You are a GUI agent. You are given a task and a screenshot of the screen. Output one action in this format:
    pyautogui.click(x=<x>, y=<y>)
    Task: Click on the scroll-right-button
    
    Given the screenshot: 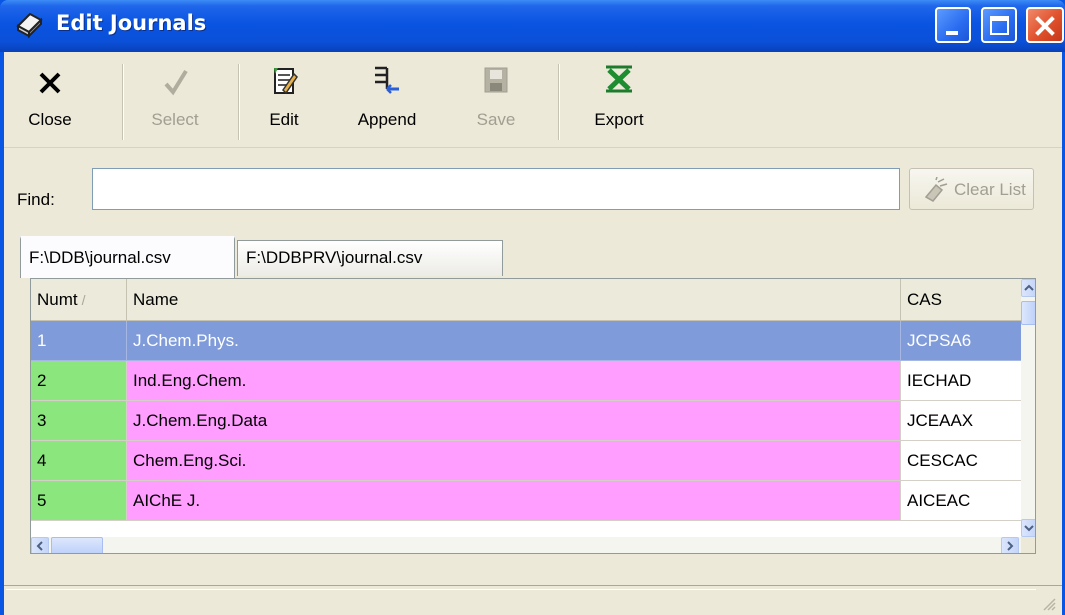 What is the action you would take?
    pyautogui.click(x=1010, y=545)
    